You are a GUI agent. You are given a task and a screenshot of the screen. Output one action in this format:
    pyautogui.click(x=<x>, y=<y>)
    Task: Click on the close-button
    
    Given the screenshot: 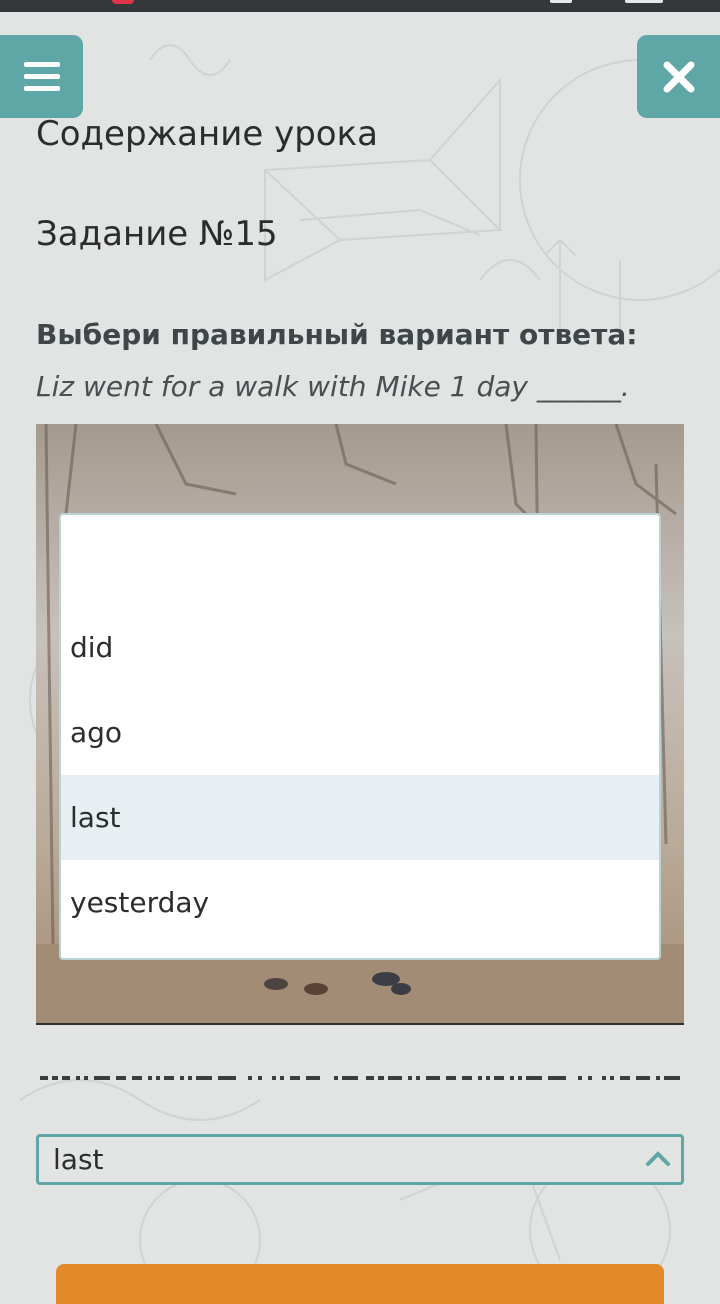 What is the action you would take?
    pyautogui.click(x=678, y=76)
    